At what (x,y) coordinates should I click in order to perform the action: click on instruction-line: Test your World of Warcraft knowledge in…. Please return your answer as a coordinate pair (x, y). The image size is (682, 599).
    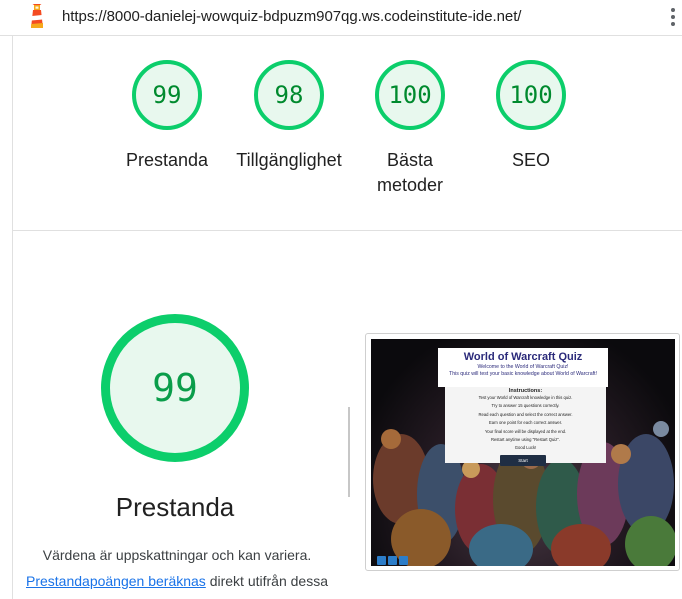
    Looking at the image, I should click on (525, 397).